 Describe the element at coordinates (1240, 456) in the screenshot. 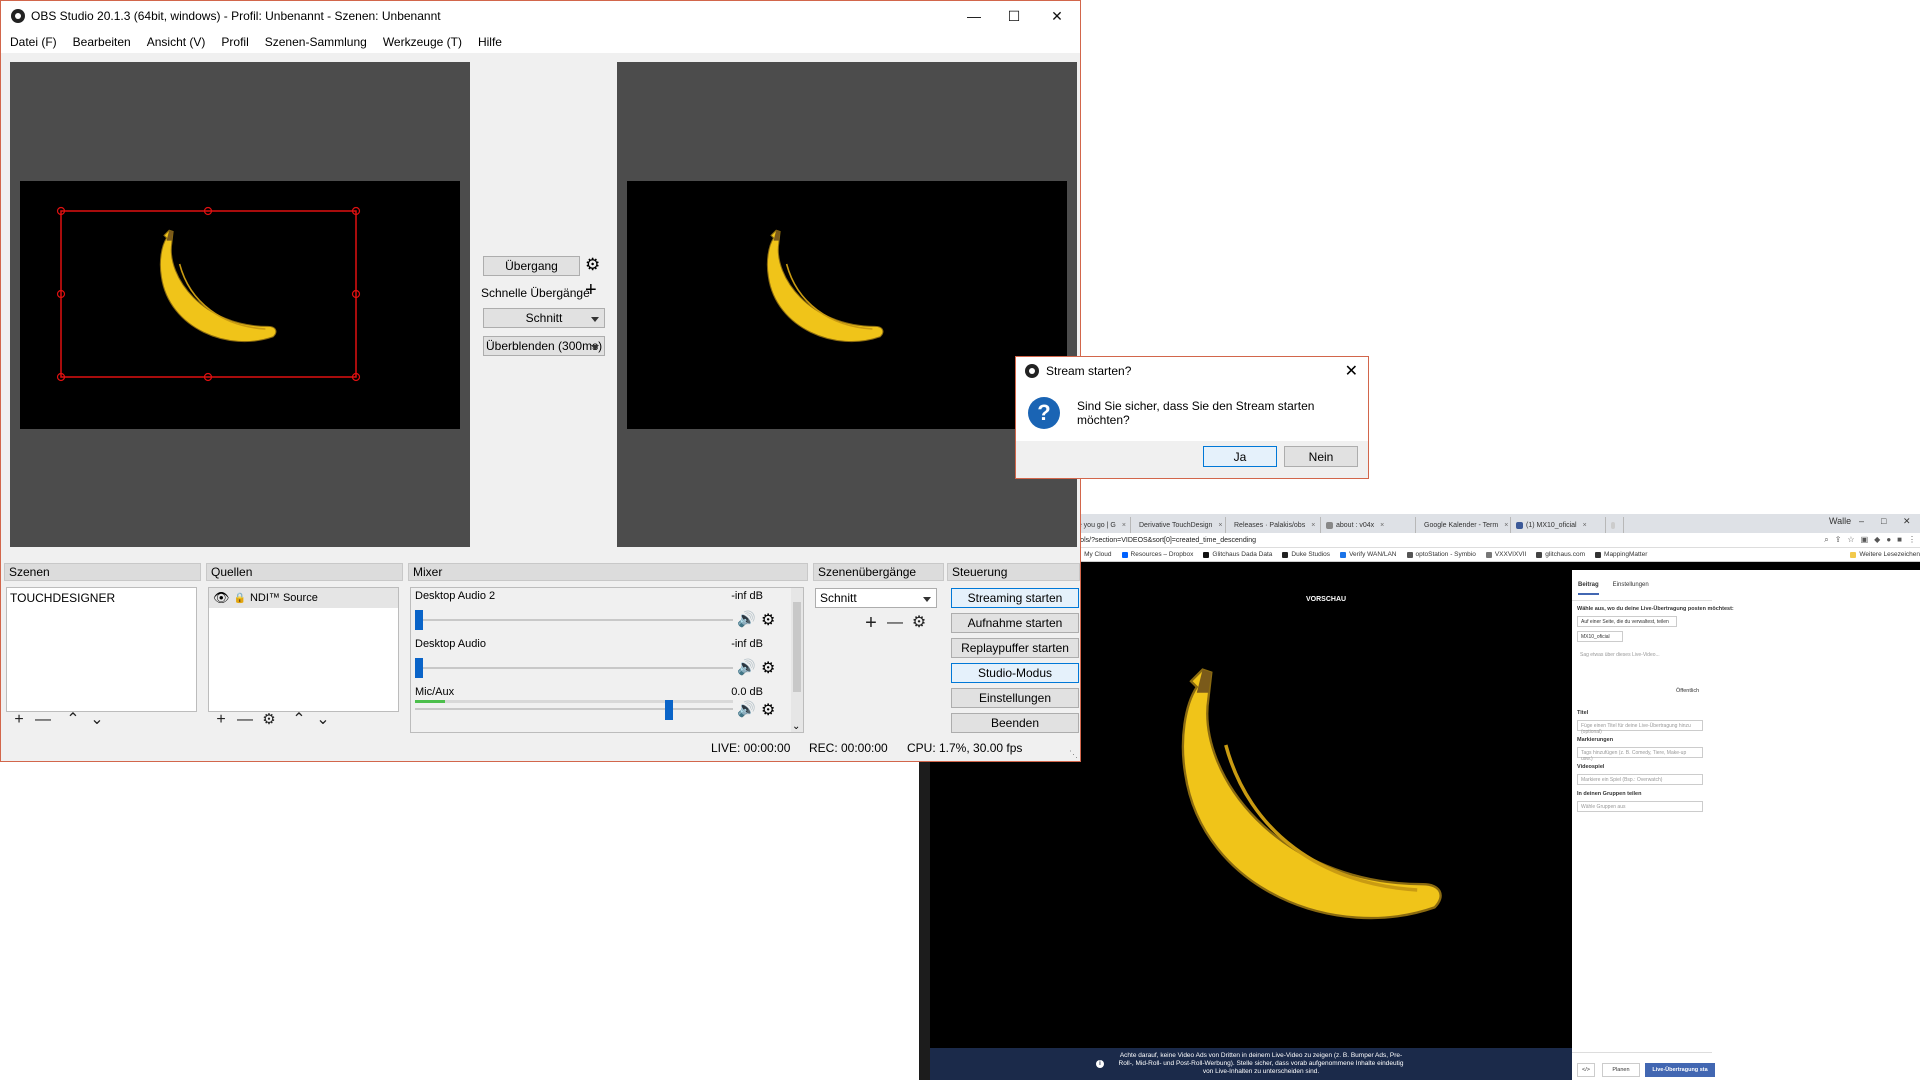

I see `yes-button: Ja` at that location.